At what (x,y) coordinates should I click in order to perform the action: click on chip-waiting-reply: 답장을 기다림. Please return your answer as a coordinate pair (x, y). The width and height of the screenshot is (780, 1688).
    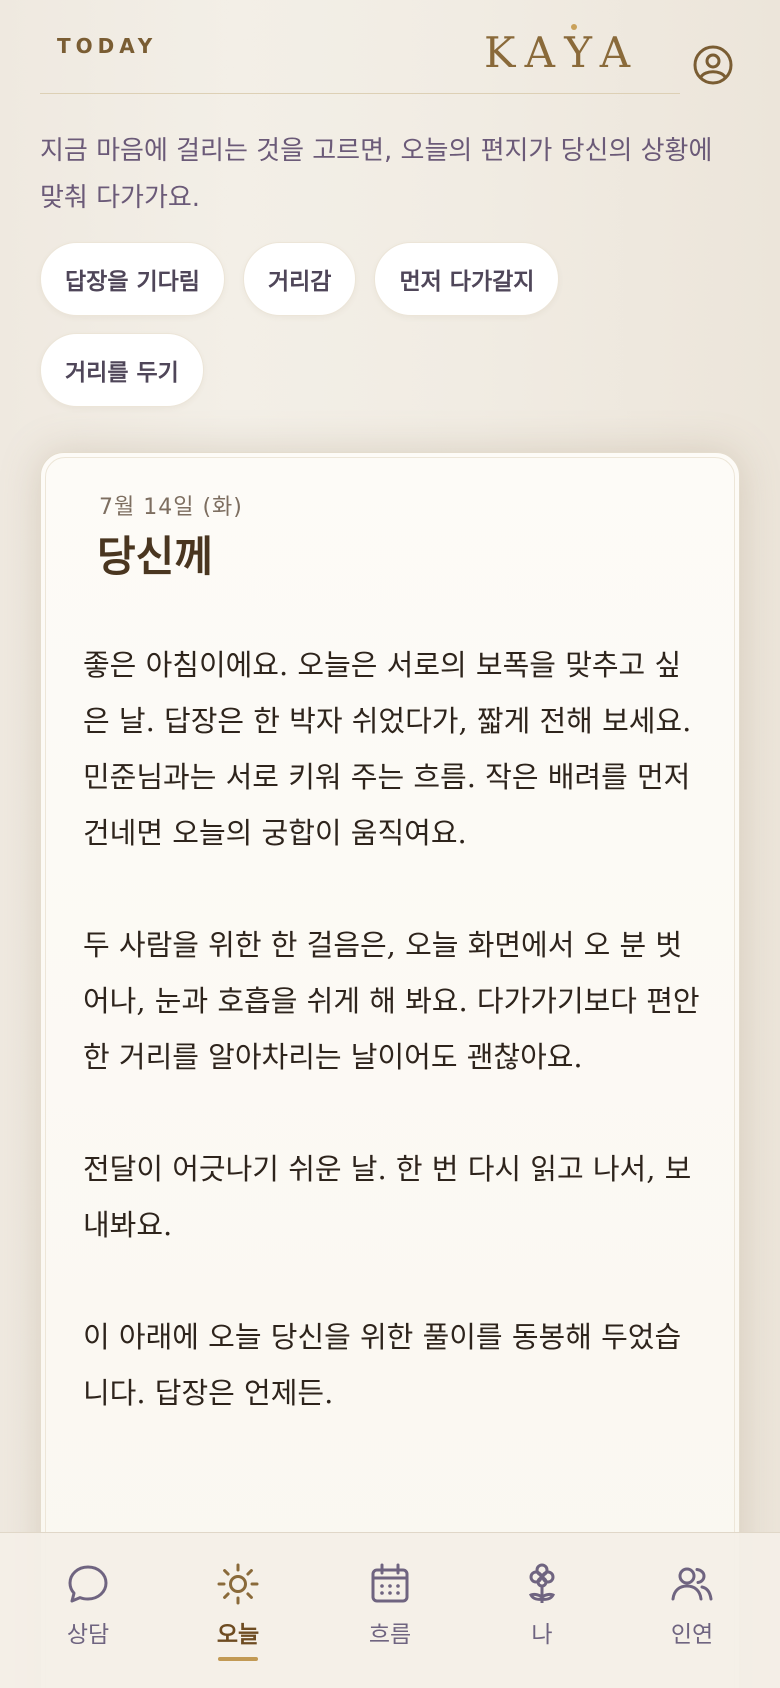
    Looking at the image, I should click on (132, 279).